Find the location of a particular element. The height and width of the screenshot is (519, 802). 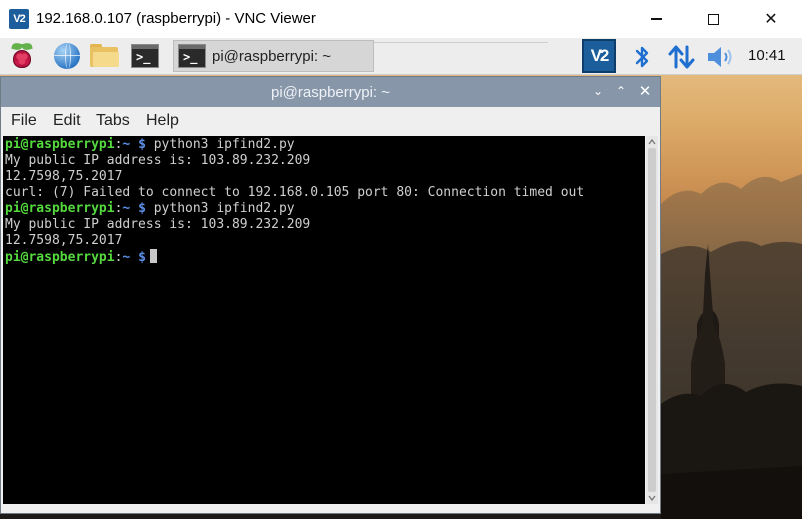

terminal-minimize-button: ⌄ is located at coordinates (598, 91).